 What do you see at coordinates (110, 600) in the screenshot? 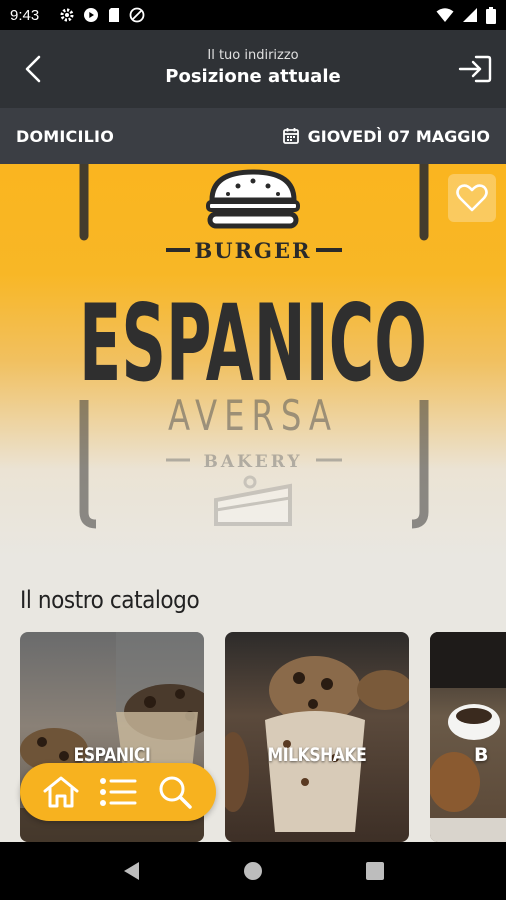
I see `catalog-title: Il nostro catalogo` at bounding box center [110, 600].